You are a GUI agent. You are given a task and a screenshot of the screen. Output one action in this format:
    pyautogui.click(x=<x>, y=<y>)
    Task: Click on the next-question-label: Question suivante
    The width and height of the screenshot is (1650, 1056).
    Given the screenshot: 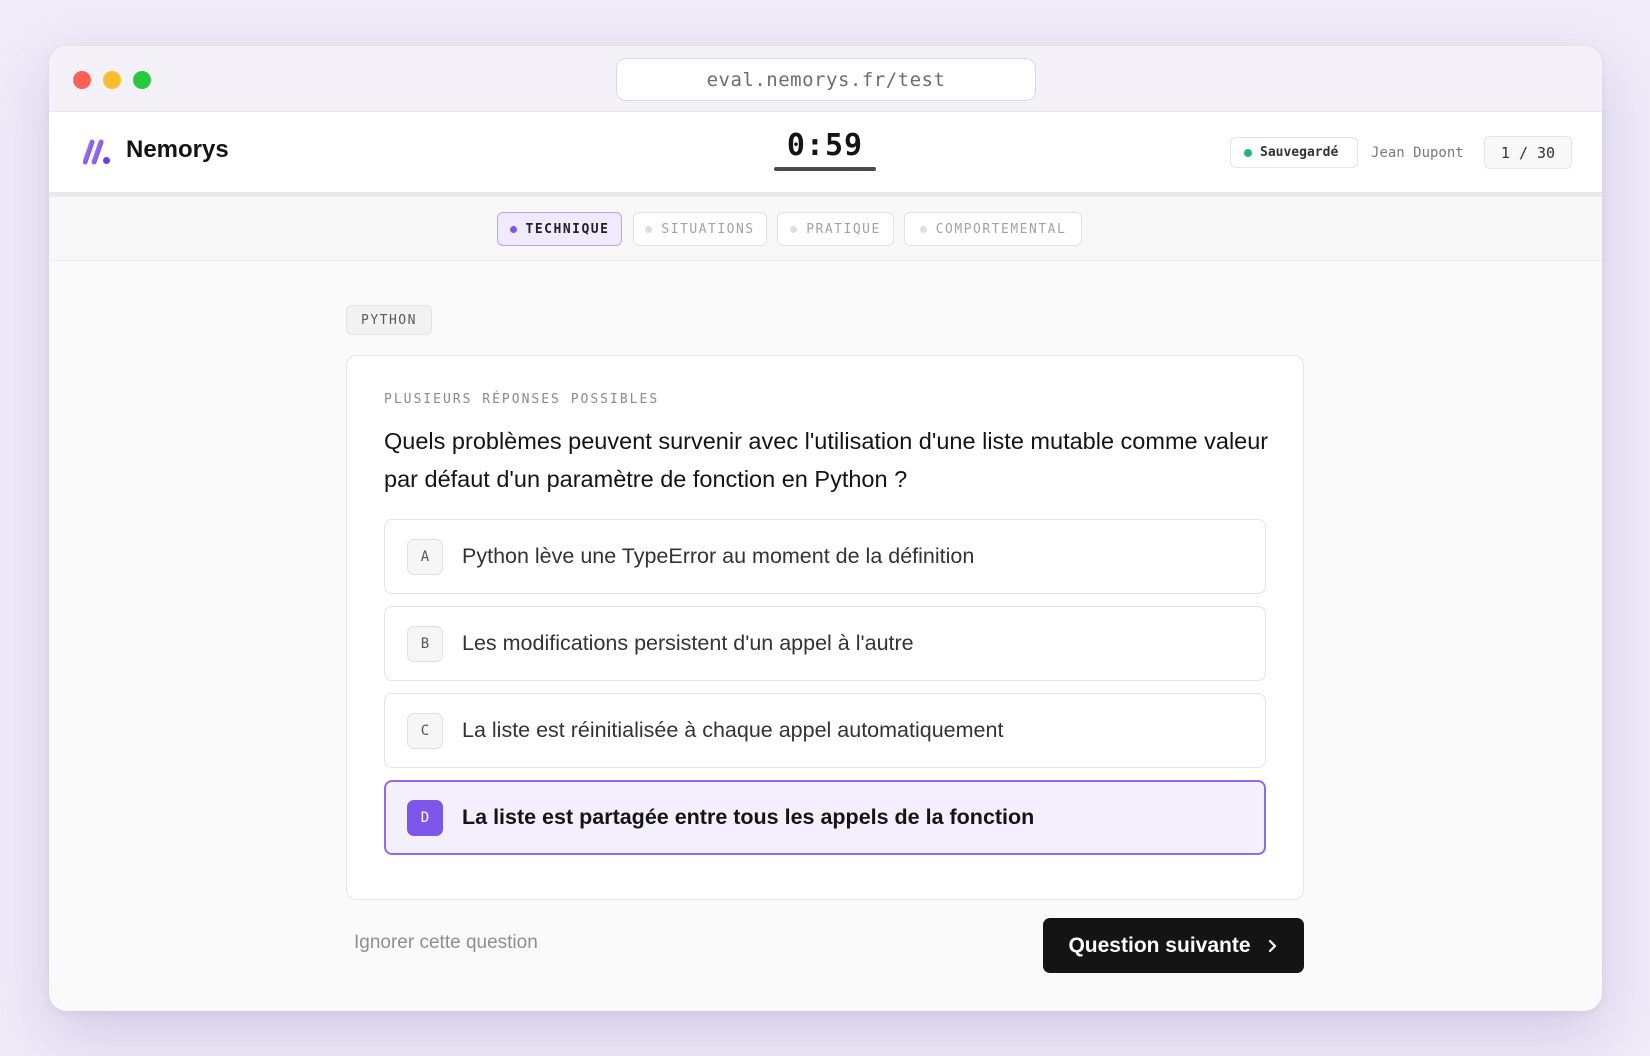 What is the action you would take?
    pyautogui.click(x=1159, y=945)
    